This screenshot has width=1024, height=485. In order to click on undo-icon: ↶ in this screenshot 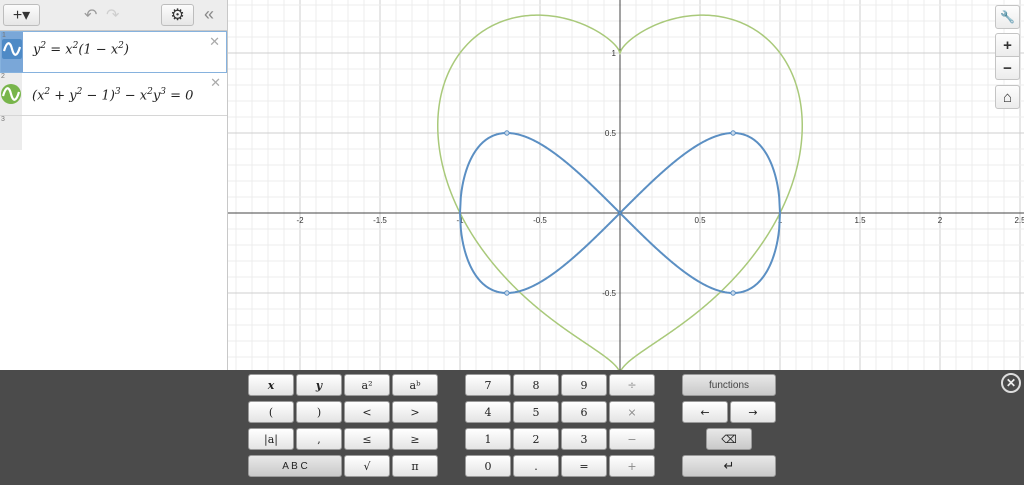, I will do `click(90, 15)`.